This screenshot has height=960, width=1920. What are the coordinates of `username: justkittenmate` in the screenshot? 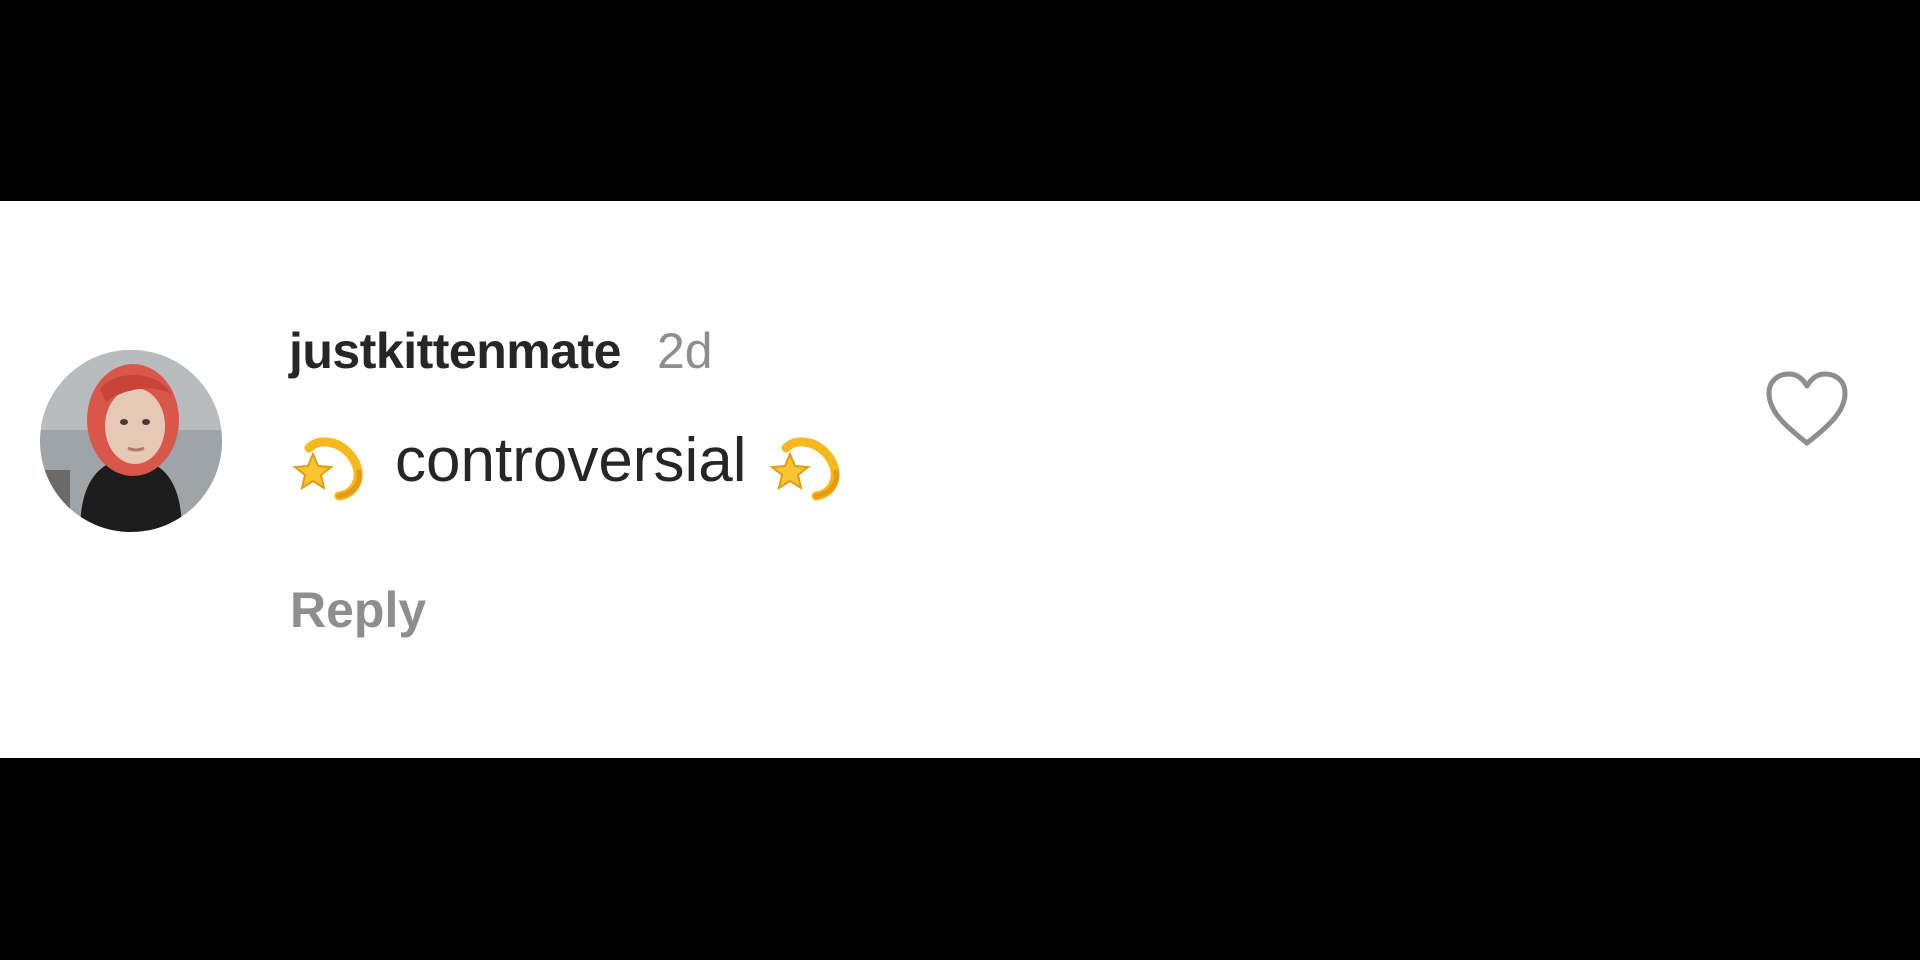 It's located at (455, 351).